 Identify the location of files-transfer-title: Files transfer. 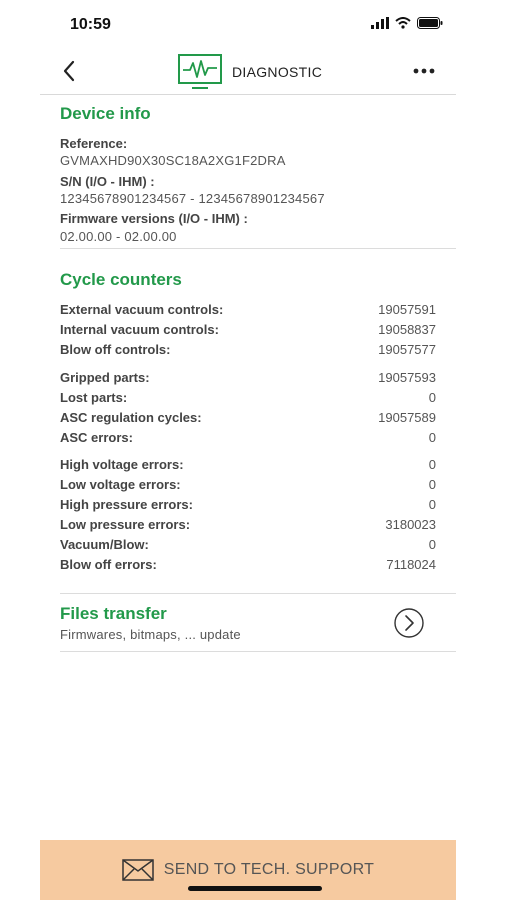
(113, 613).